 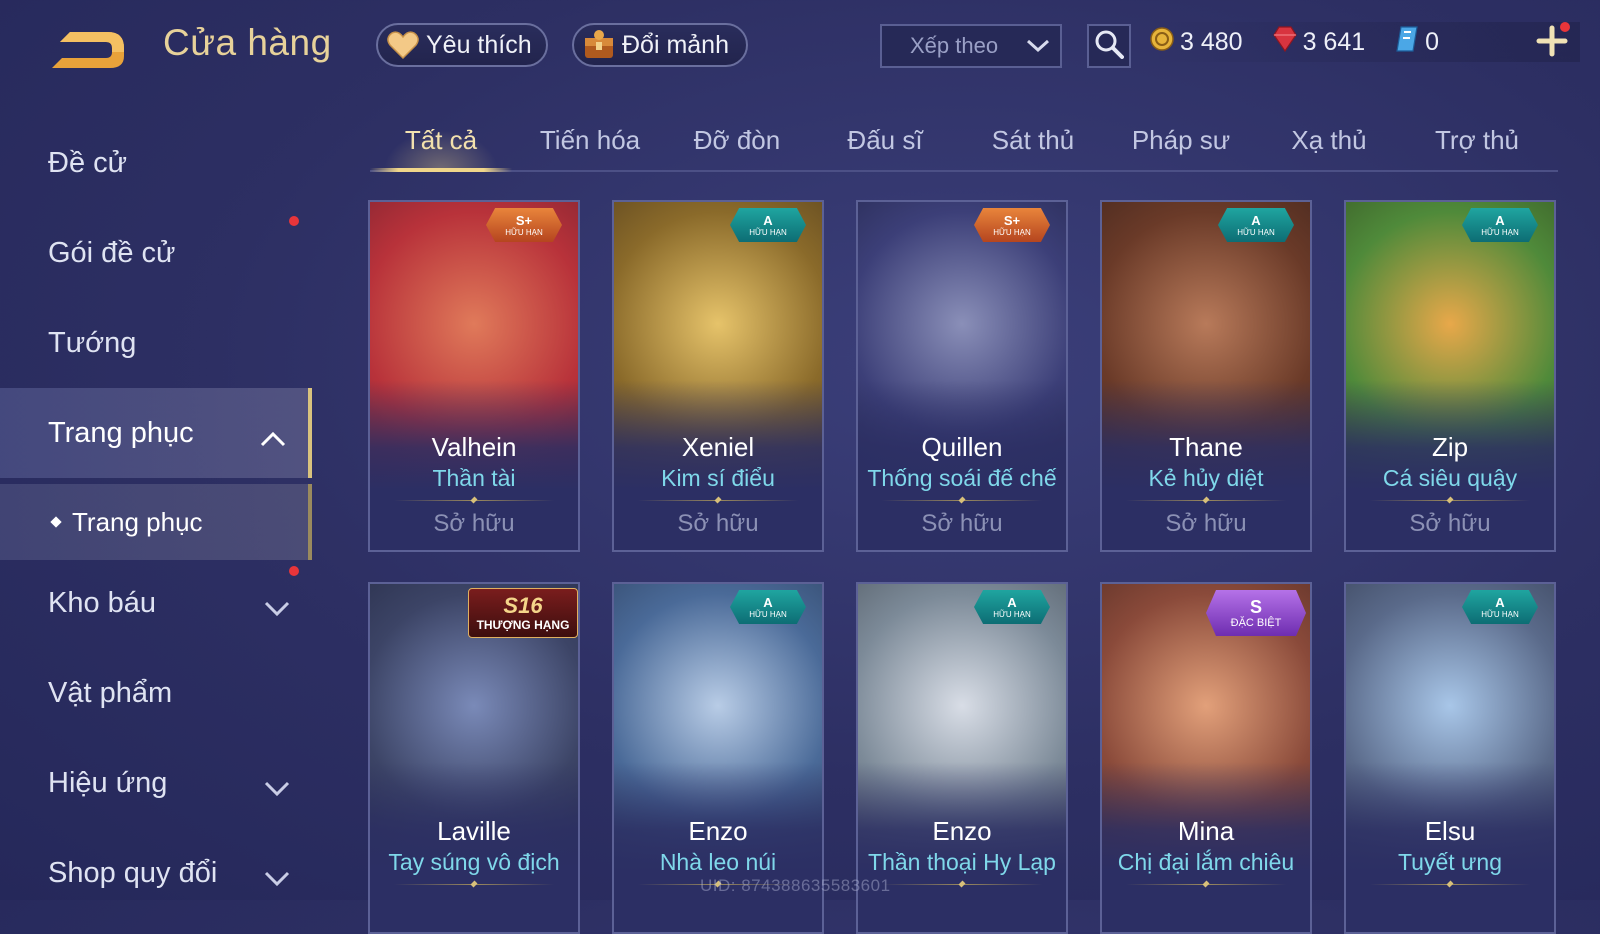 I want to click on sidebar-item-effects: Hiệu ứng, so click(x=156, y=783).